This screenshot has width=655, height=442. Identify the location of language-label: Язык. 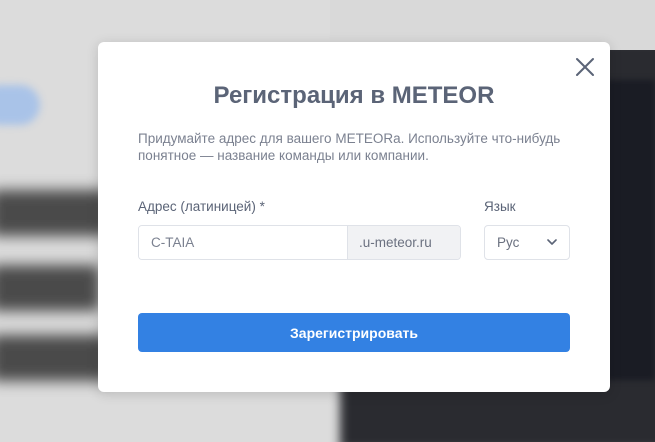
(500, 206).